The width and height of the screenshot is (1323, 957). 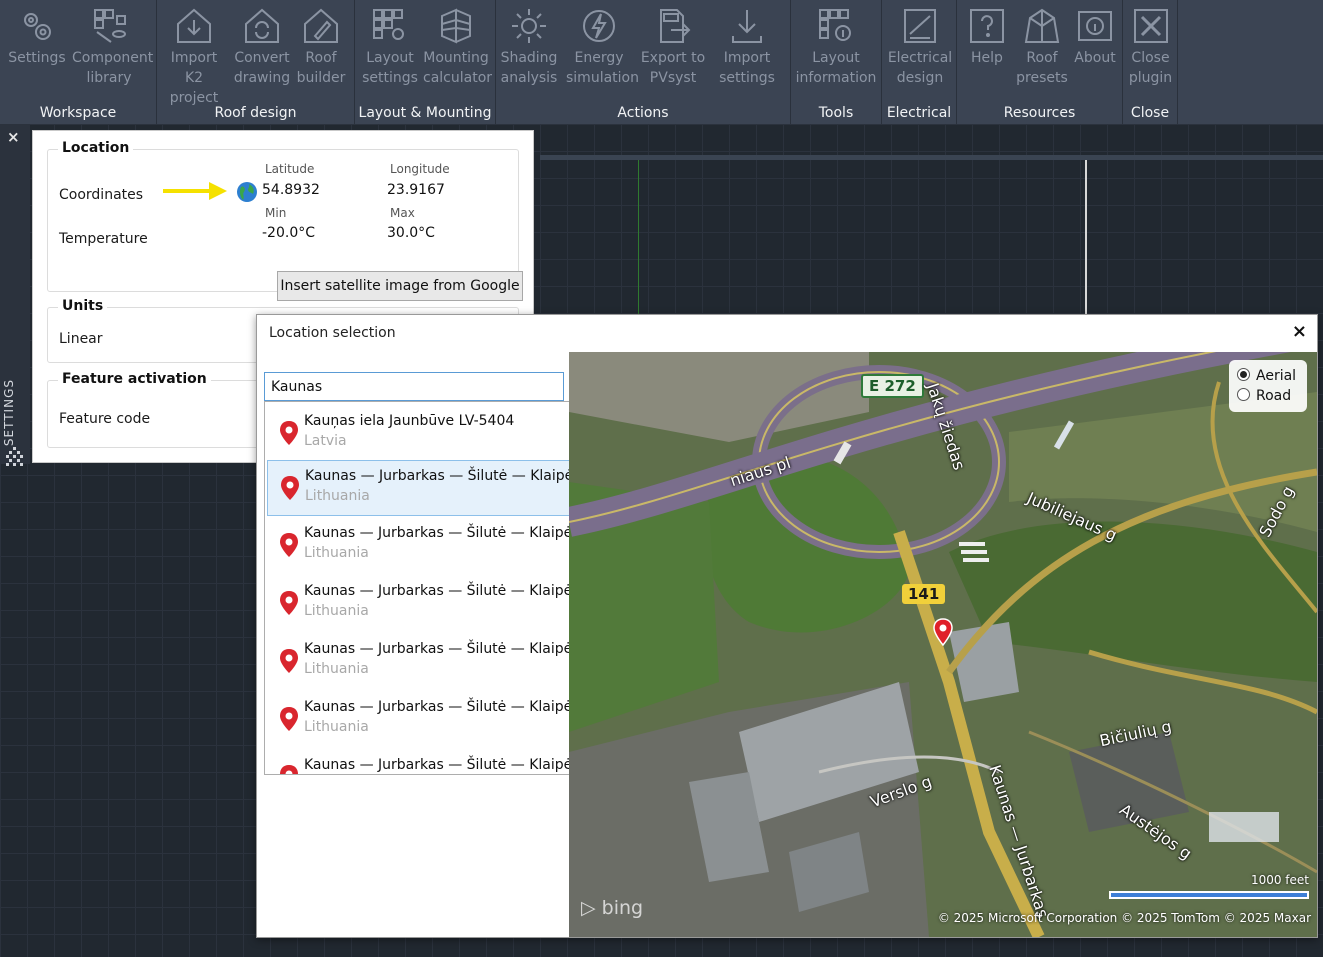 I want to click on group-label-close: Close, so click(x=1150, y=113).